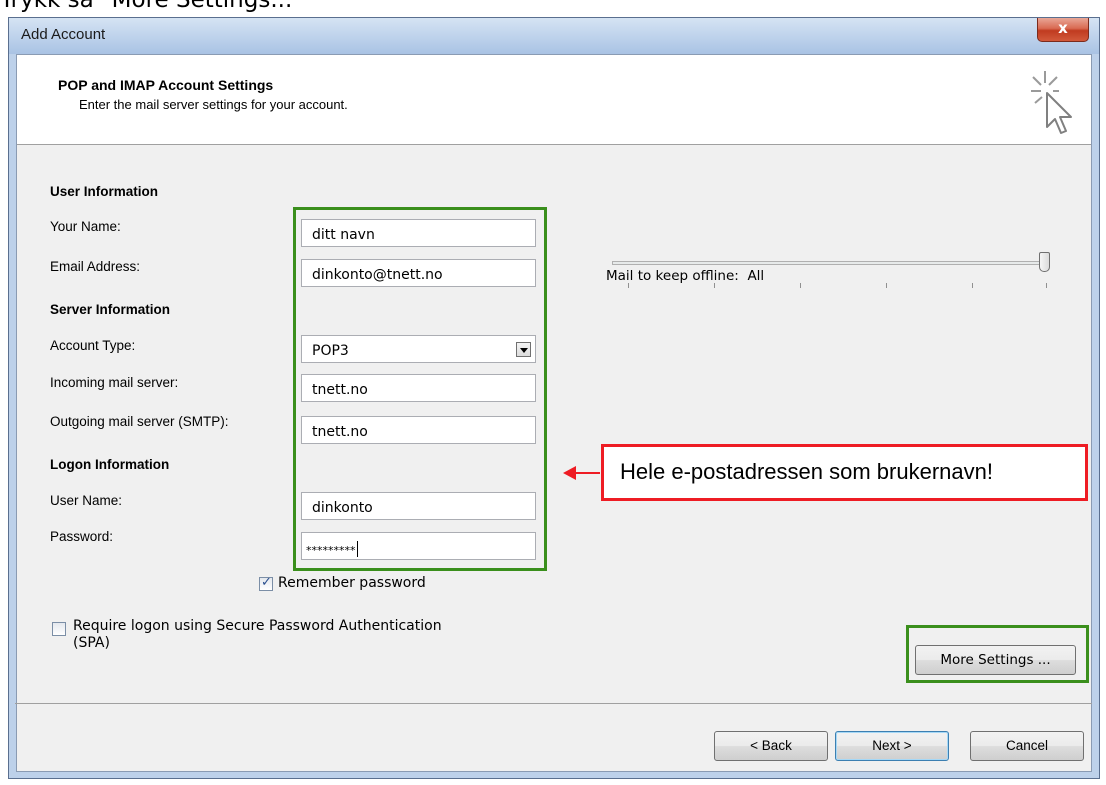  I want to click on offline-slider-thumb, so click(1044, 262).